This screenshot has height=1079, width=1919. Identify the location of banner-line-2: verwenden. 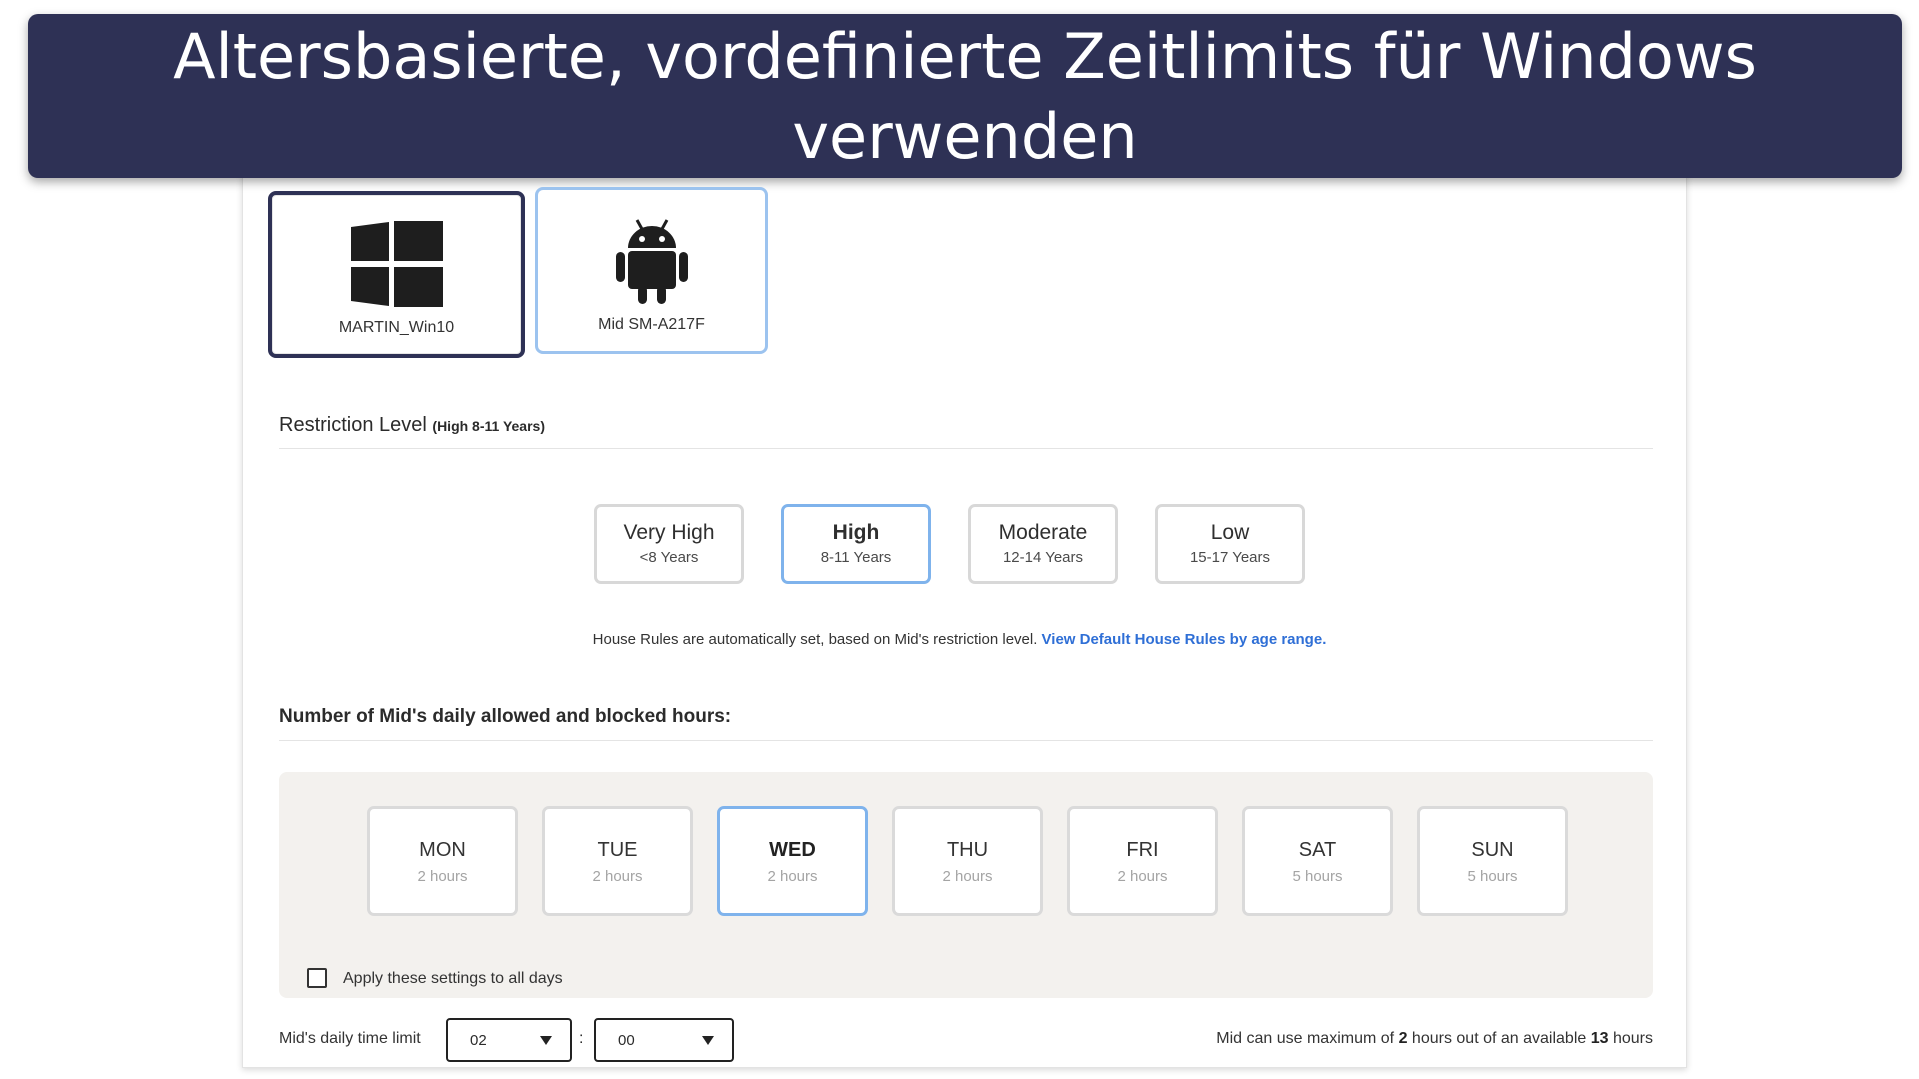
(965, 136).